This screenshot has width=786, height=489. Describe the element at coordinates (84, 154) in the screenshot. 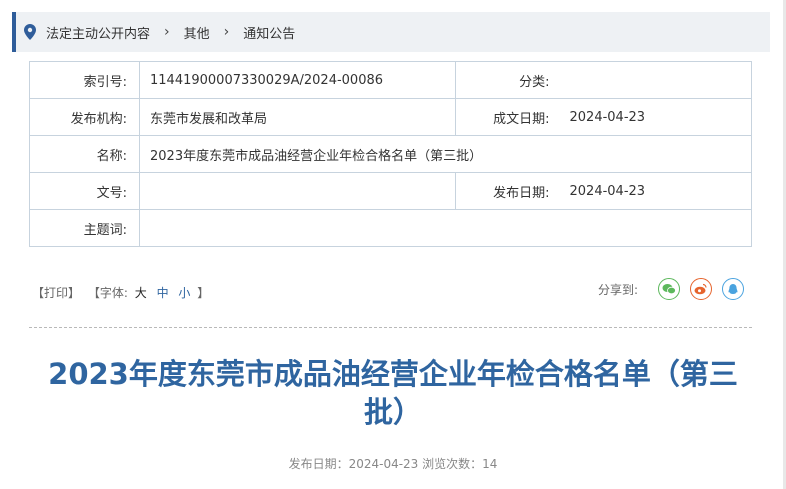

I see `name-label: 名称:` at that location.